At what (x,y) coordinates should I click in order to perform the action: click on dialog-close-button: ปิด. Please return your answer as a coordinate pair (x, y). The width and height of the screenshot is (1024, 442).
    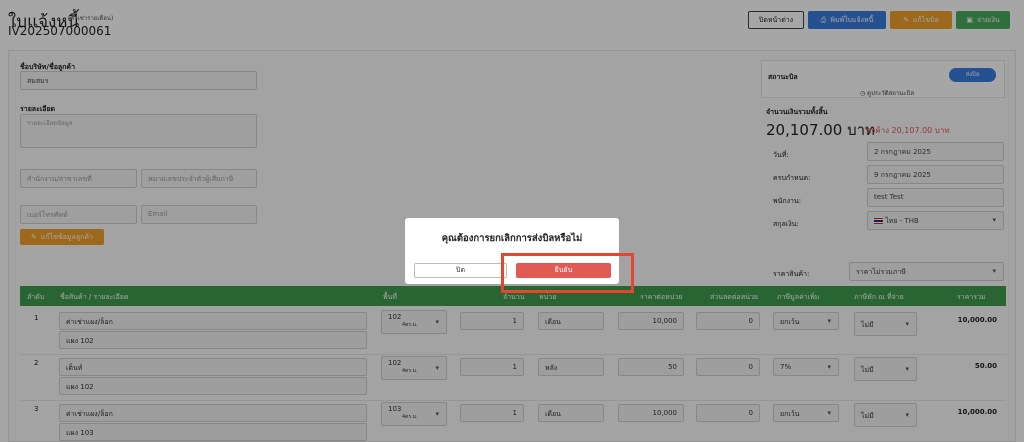
    Looking at the image, I should click on (460, 270).